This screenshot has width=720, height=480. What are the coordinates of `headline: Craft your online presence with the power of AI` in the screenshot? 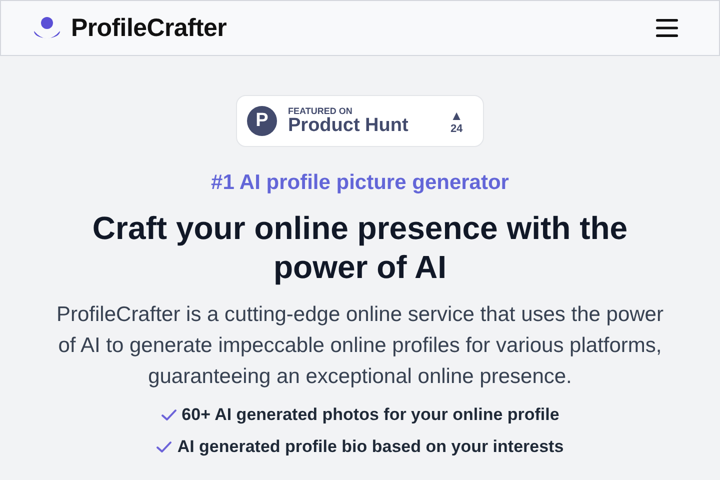 It's located at (360, 248).